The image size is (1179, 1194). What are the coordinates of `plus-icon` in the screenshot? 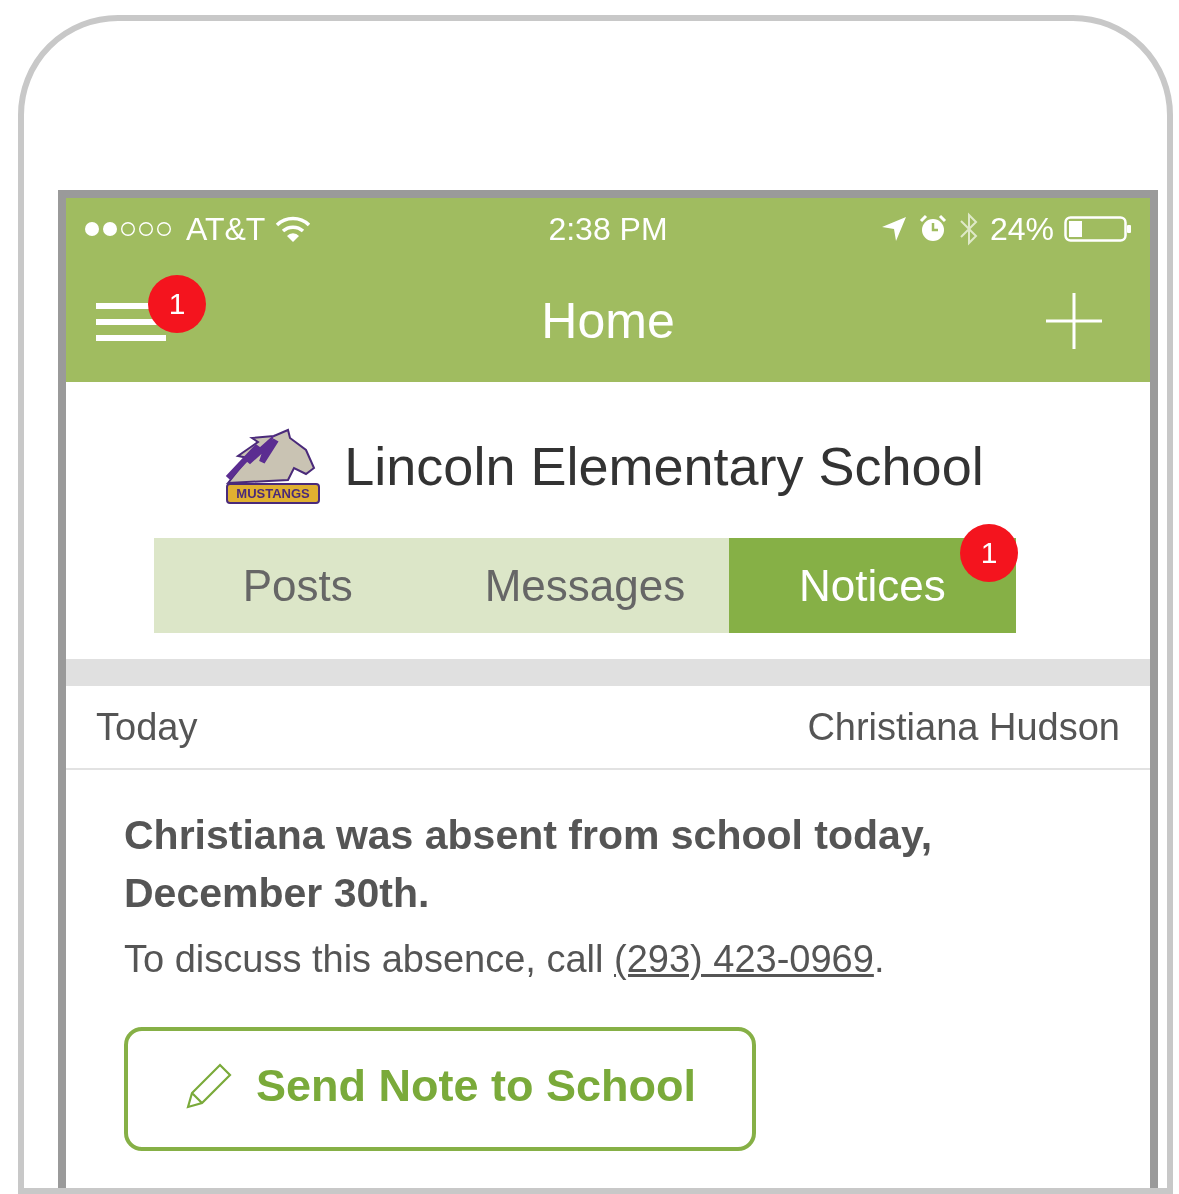 It's located at (1074, 321).